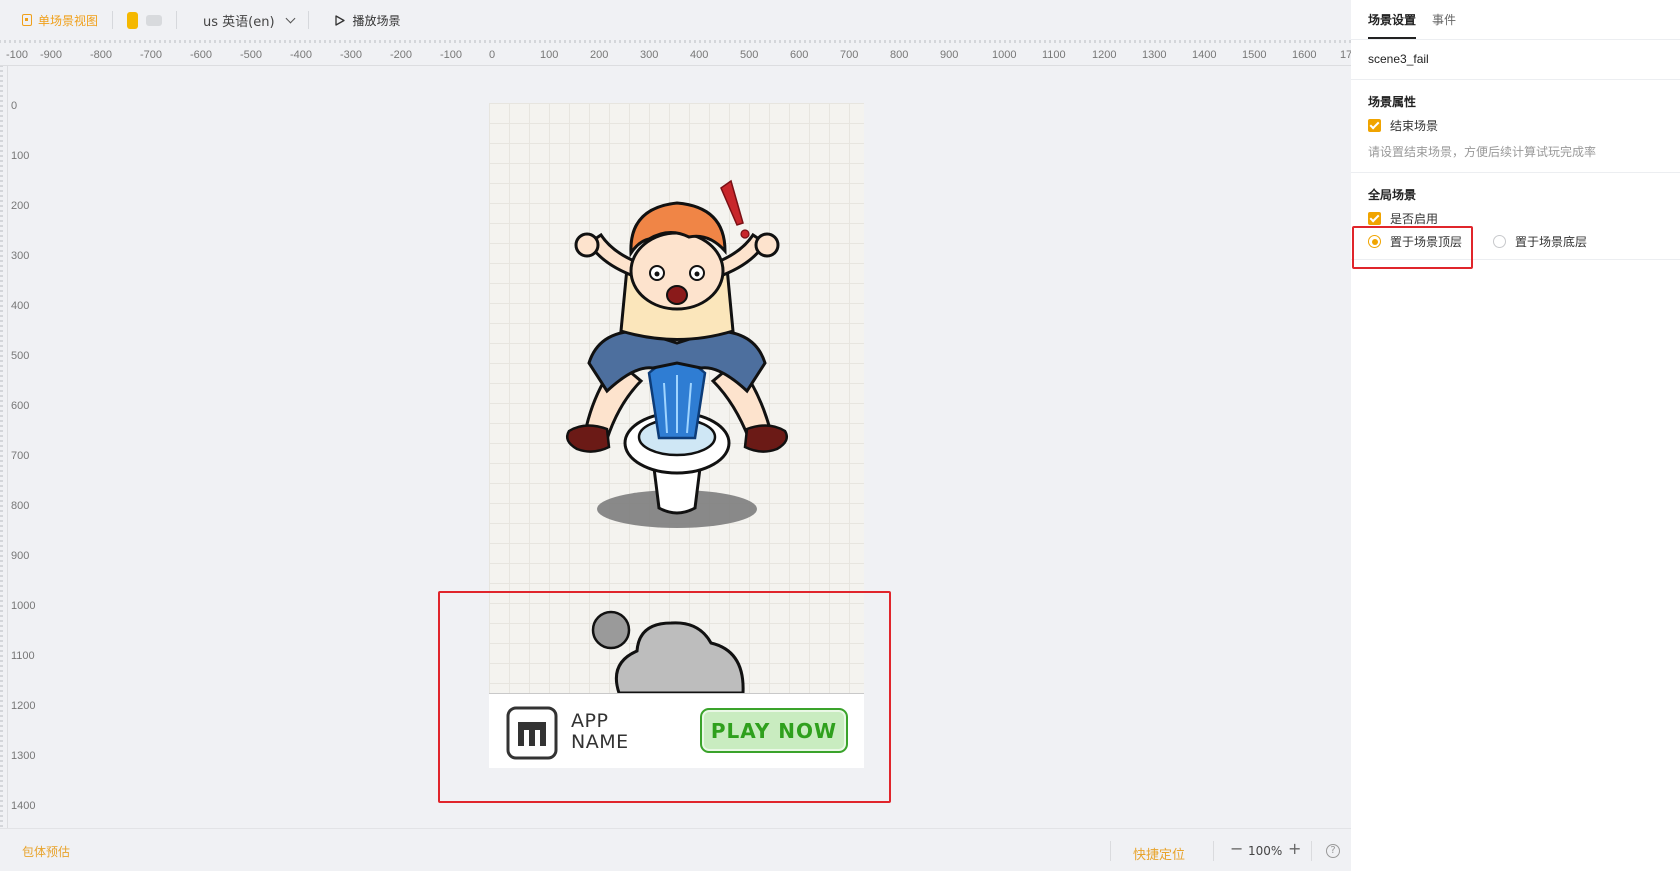 This screenshot has height=871, width=1680. I want to click on ruler-label: -400, so click(301, 55).